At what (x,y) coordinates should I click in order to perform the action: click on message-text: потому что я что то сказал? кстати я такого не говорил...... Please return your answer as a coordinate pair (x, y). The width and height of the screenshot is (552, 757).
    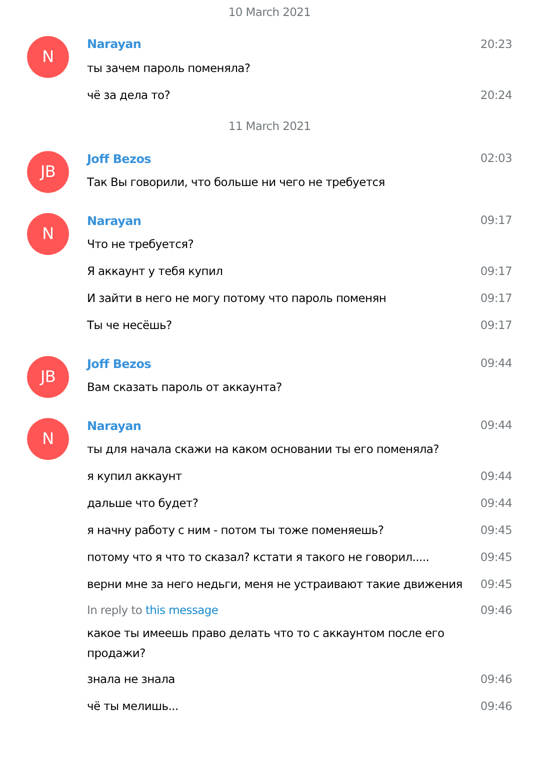
    Looking at the image, I should click on (258, 557).